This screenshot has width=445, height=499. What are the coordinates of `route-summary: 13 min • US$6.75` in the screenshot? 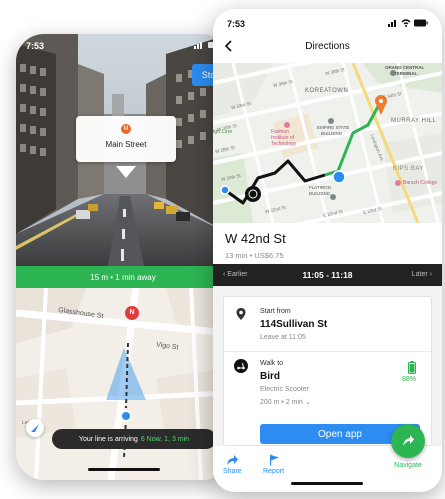 It's located at (254, 255).